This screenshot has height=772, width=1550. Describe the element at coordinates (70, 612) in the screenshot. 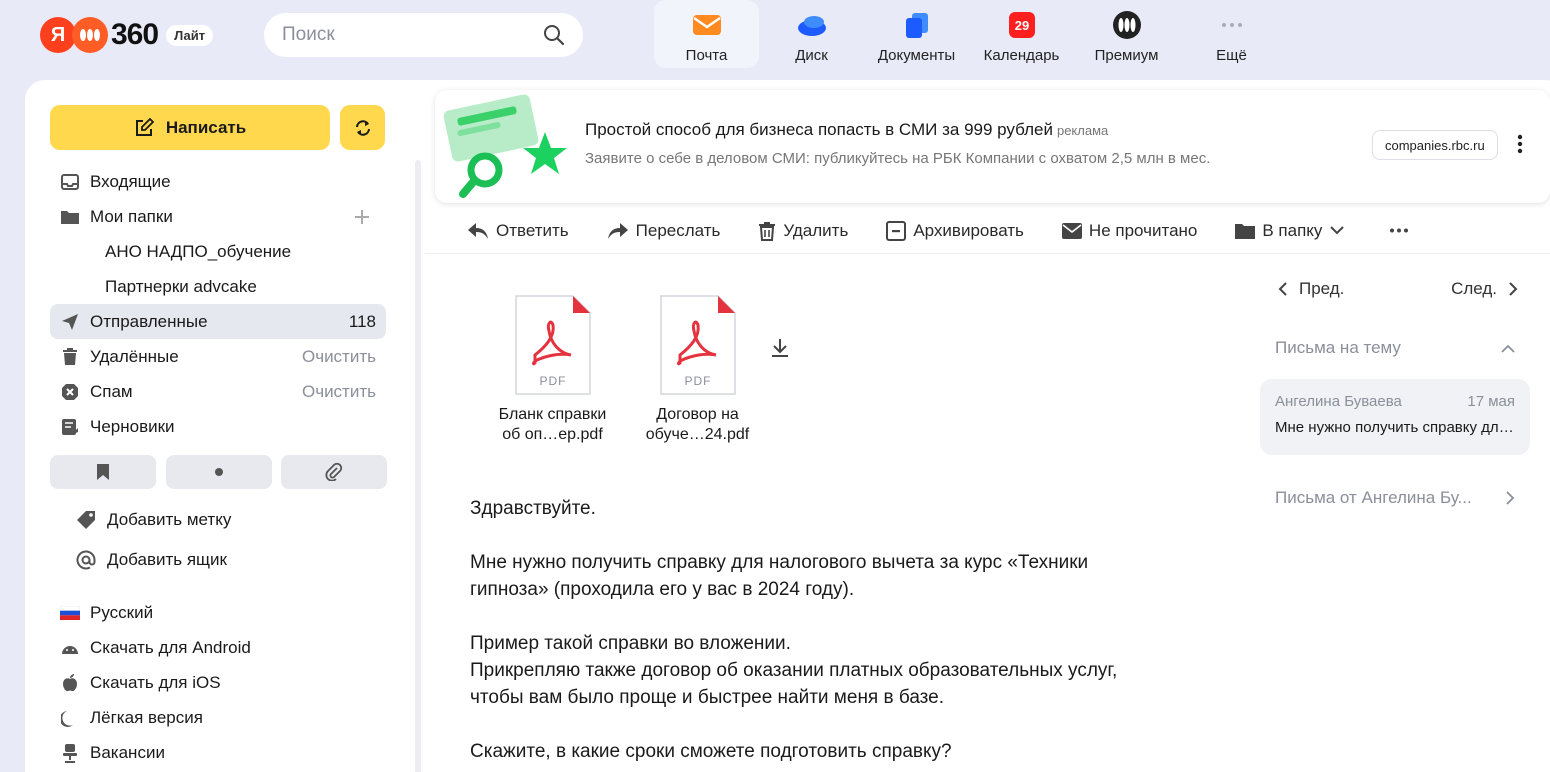

I see `russian-flag-icon` at that location.